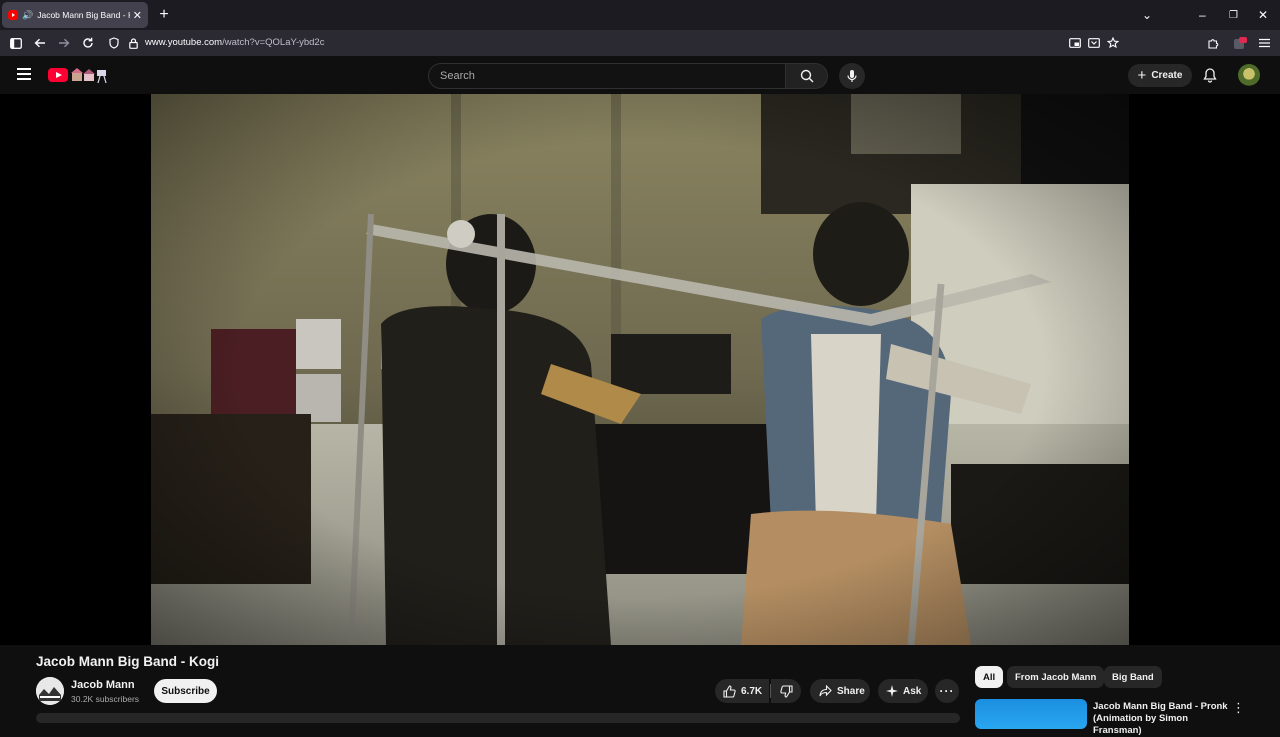 The height and width of the screenshot is (737, 1280). Describe the element at coordinates (27, 15) in the screenshot. I see `speaker-icon: 🔊` at that location.